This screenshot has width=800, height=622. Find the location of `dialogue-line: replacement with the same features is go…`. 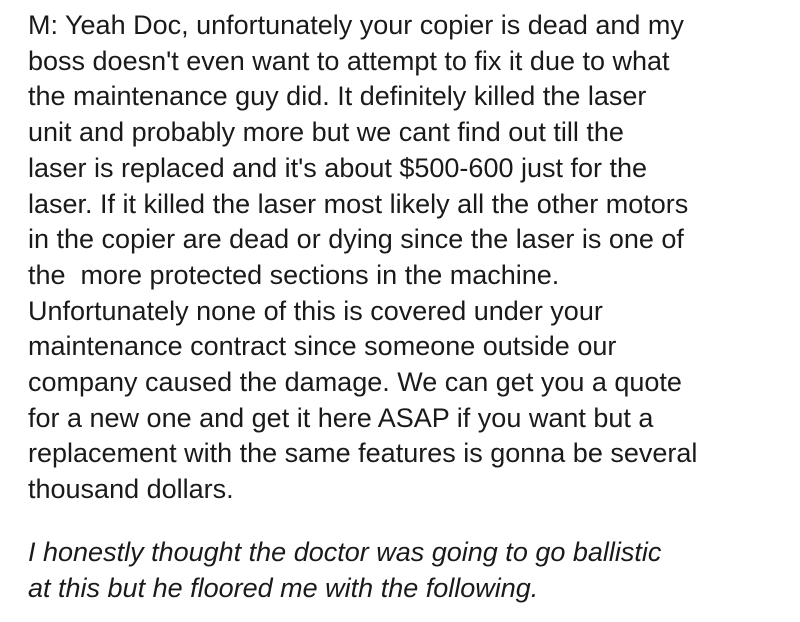

dialogue-line: replacement with the same features is go… is located at coordinates (363, 453).